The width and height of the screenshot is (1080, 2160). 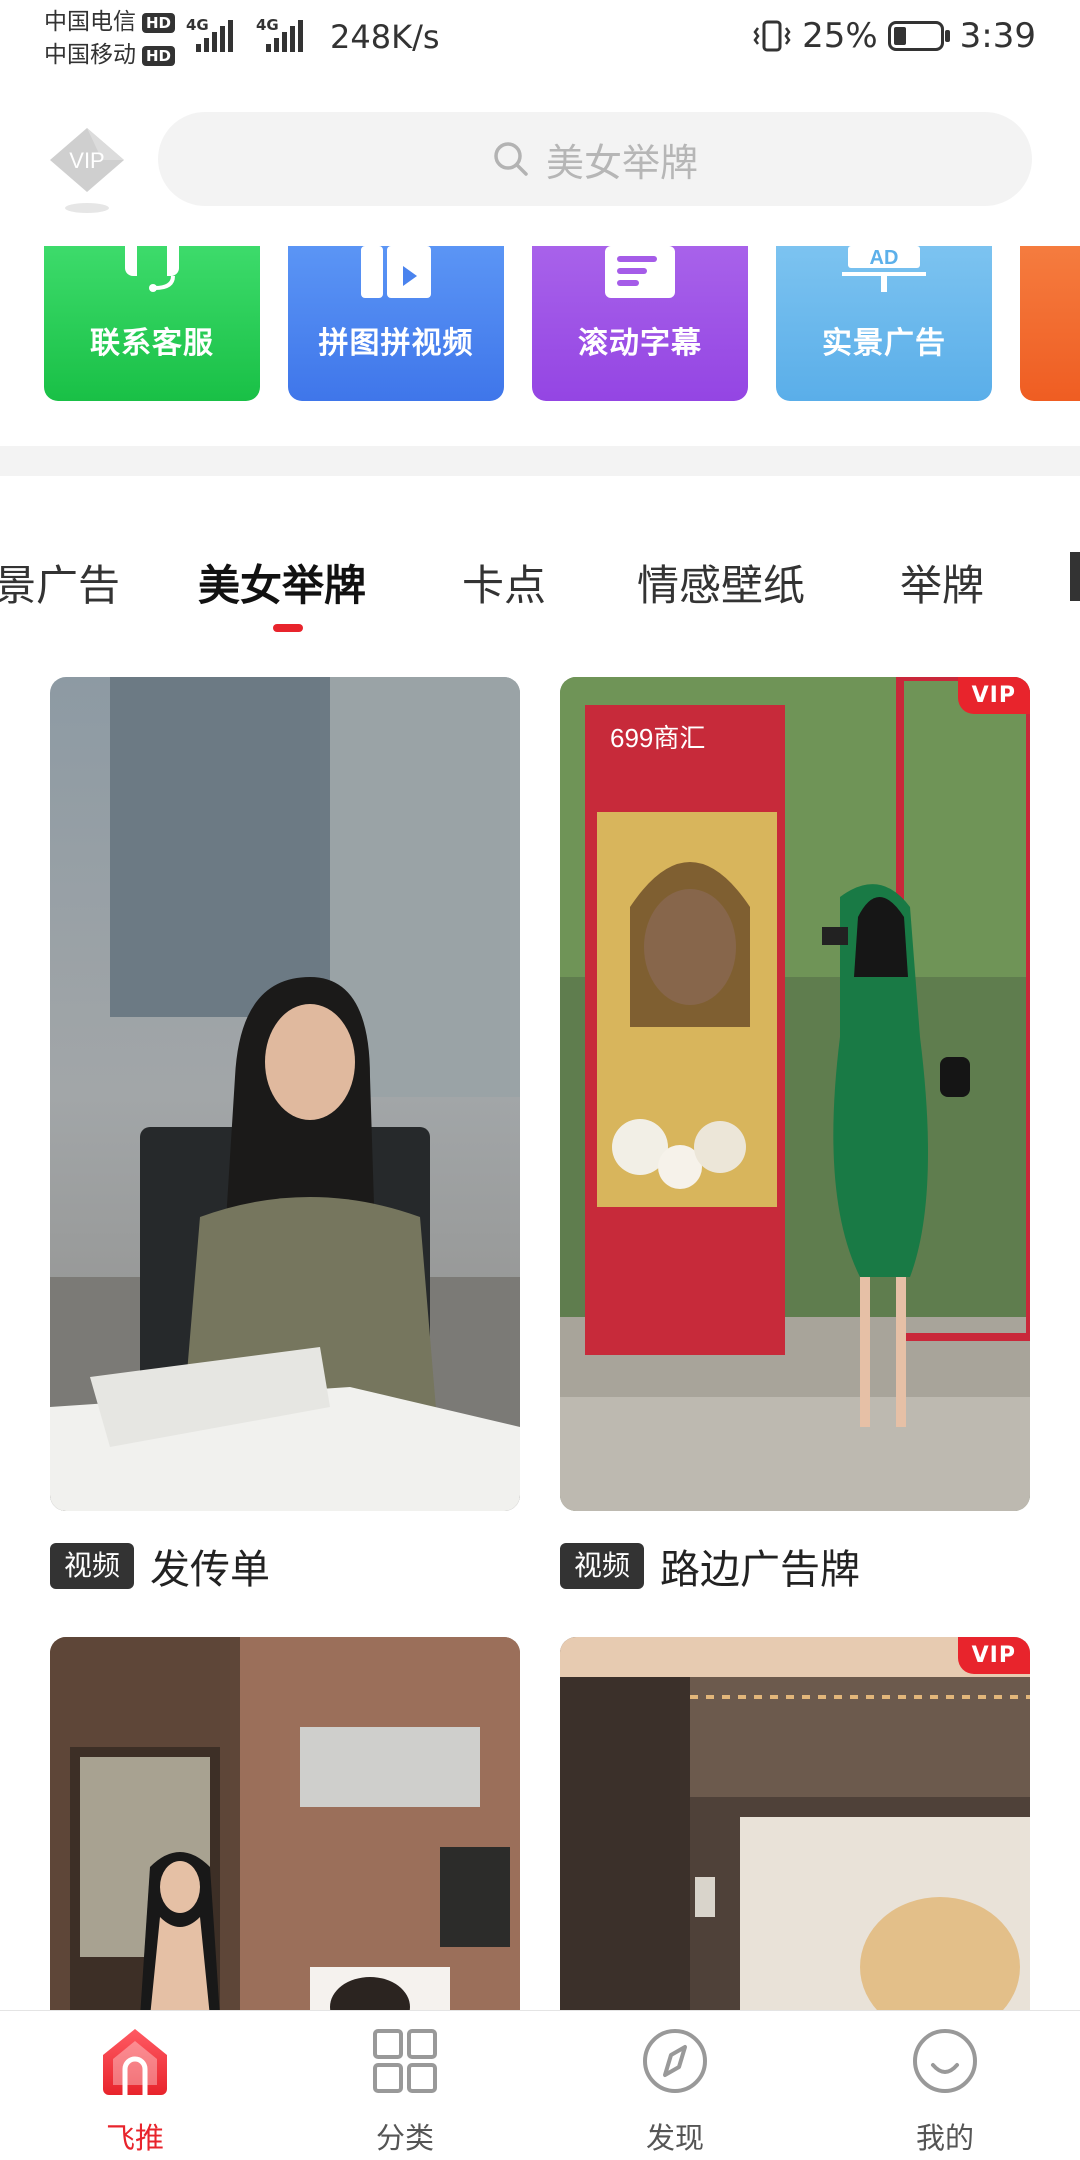 I want to click on nav-category: 分类, so click(x=405, y=2085).